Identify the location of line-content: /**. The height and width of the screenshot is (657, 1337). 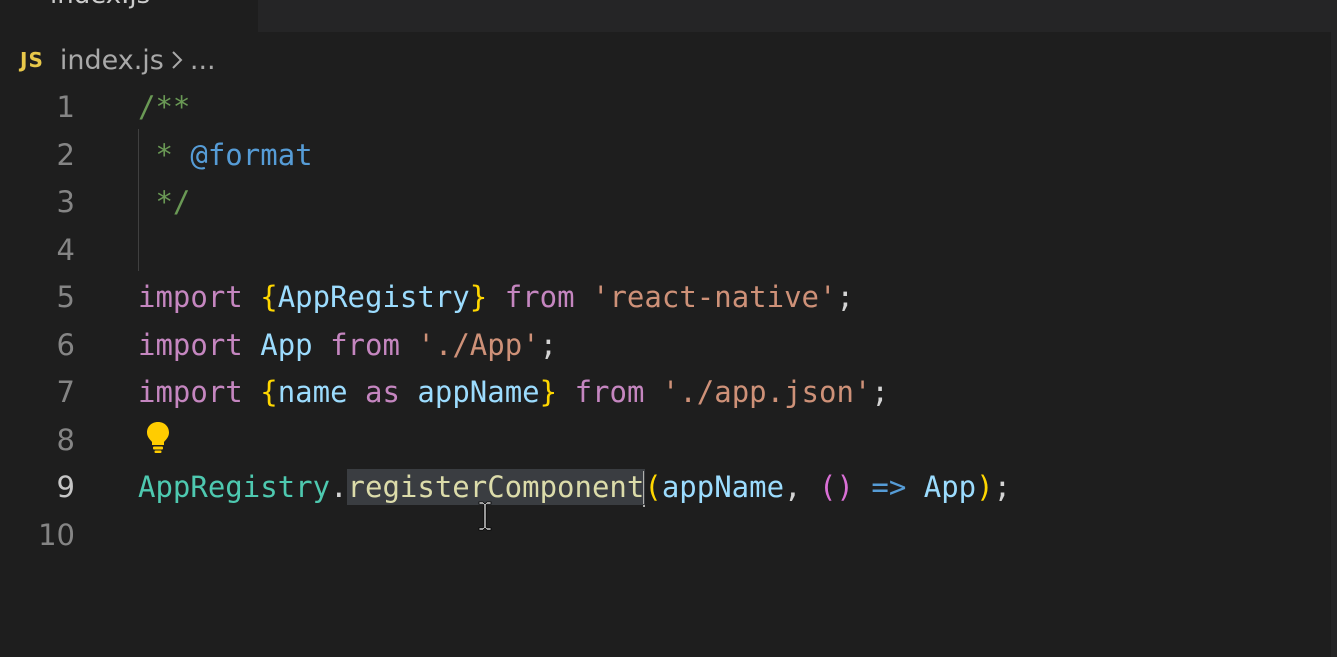
(164, 108).